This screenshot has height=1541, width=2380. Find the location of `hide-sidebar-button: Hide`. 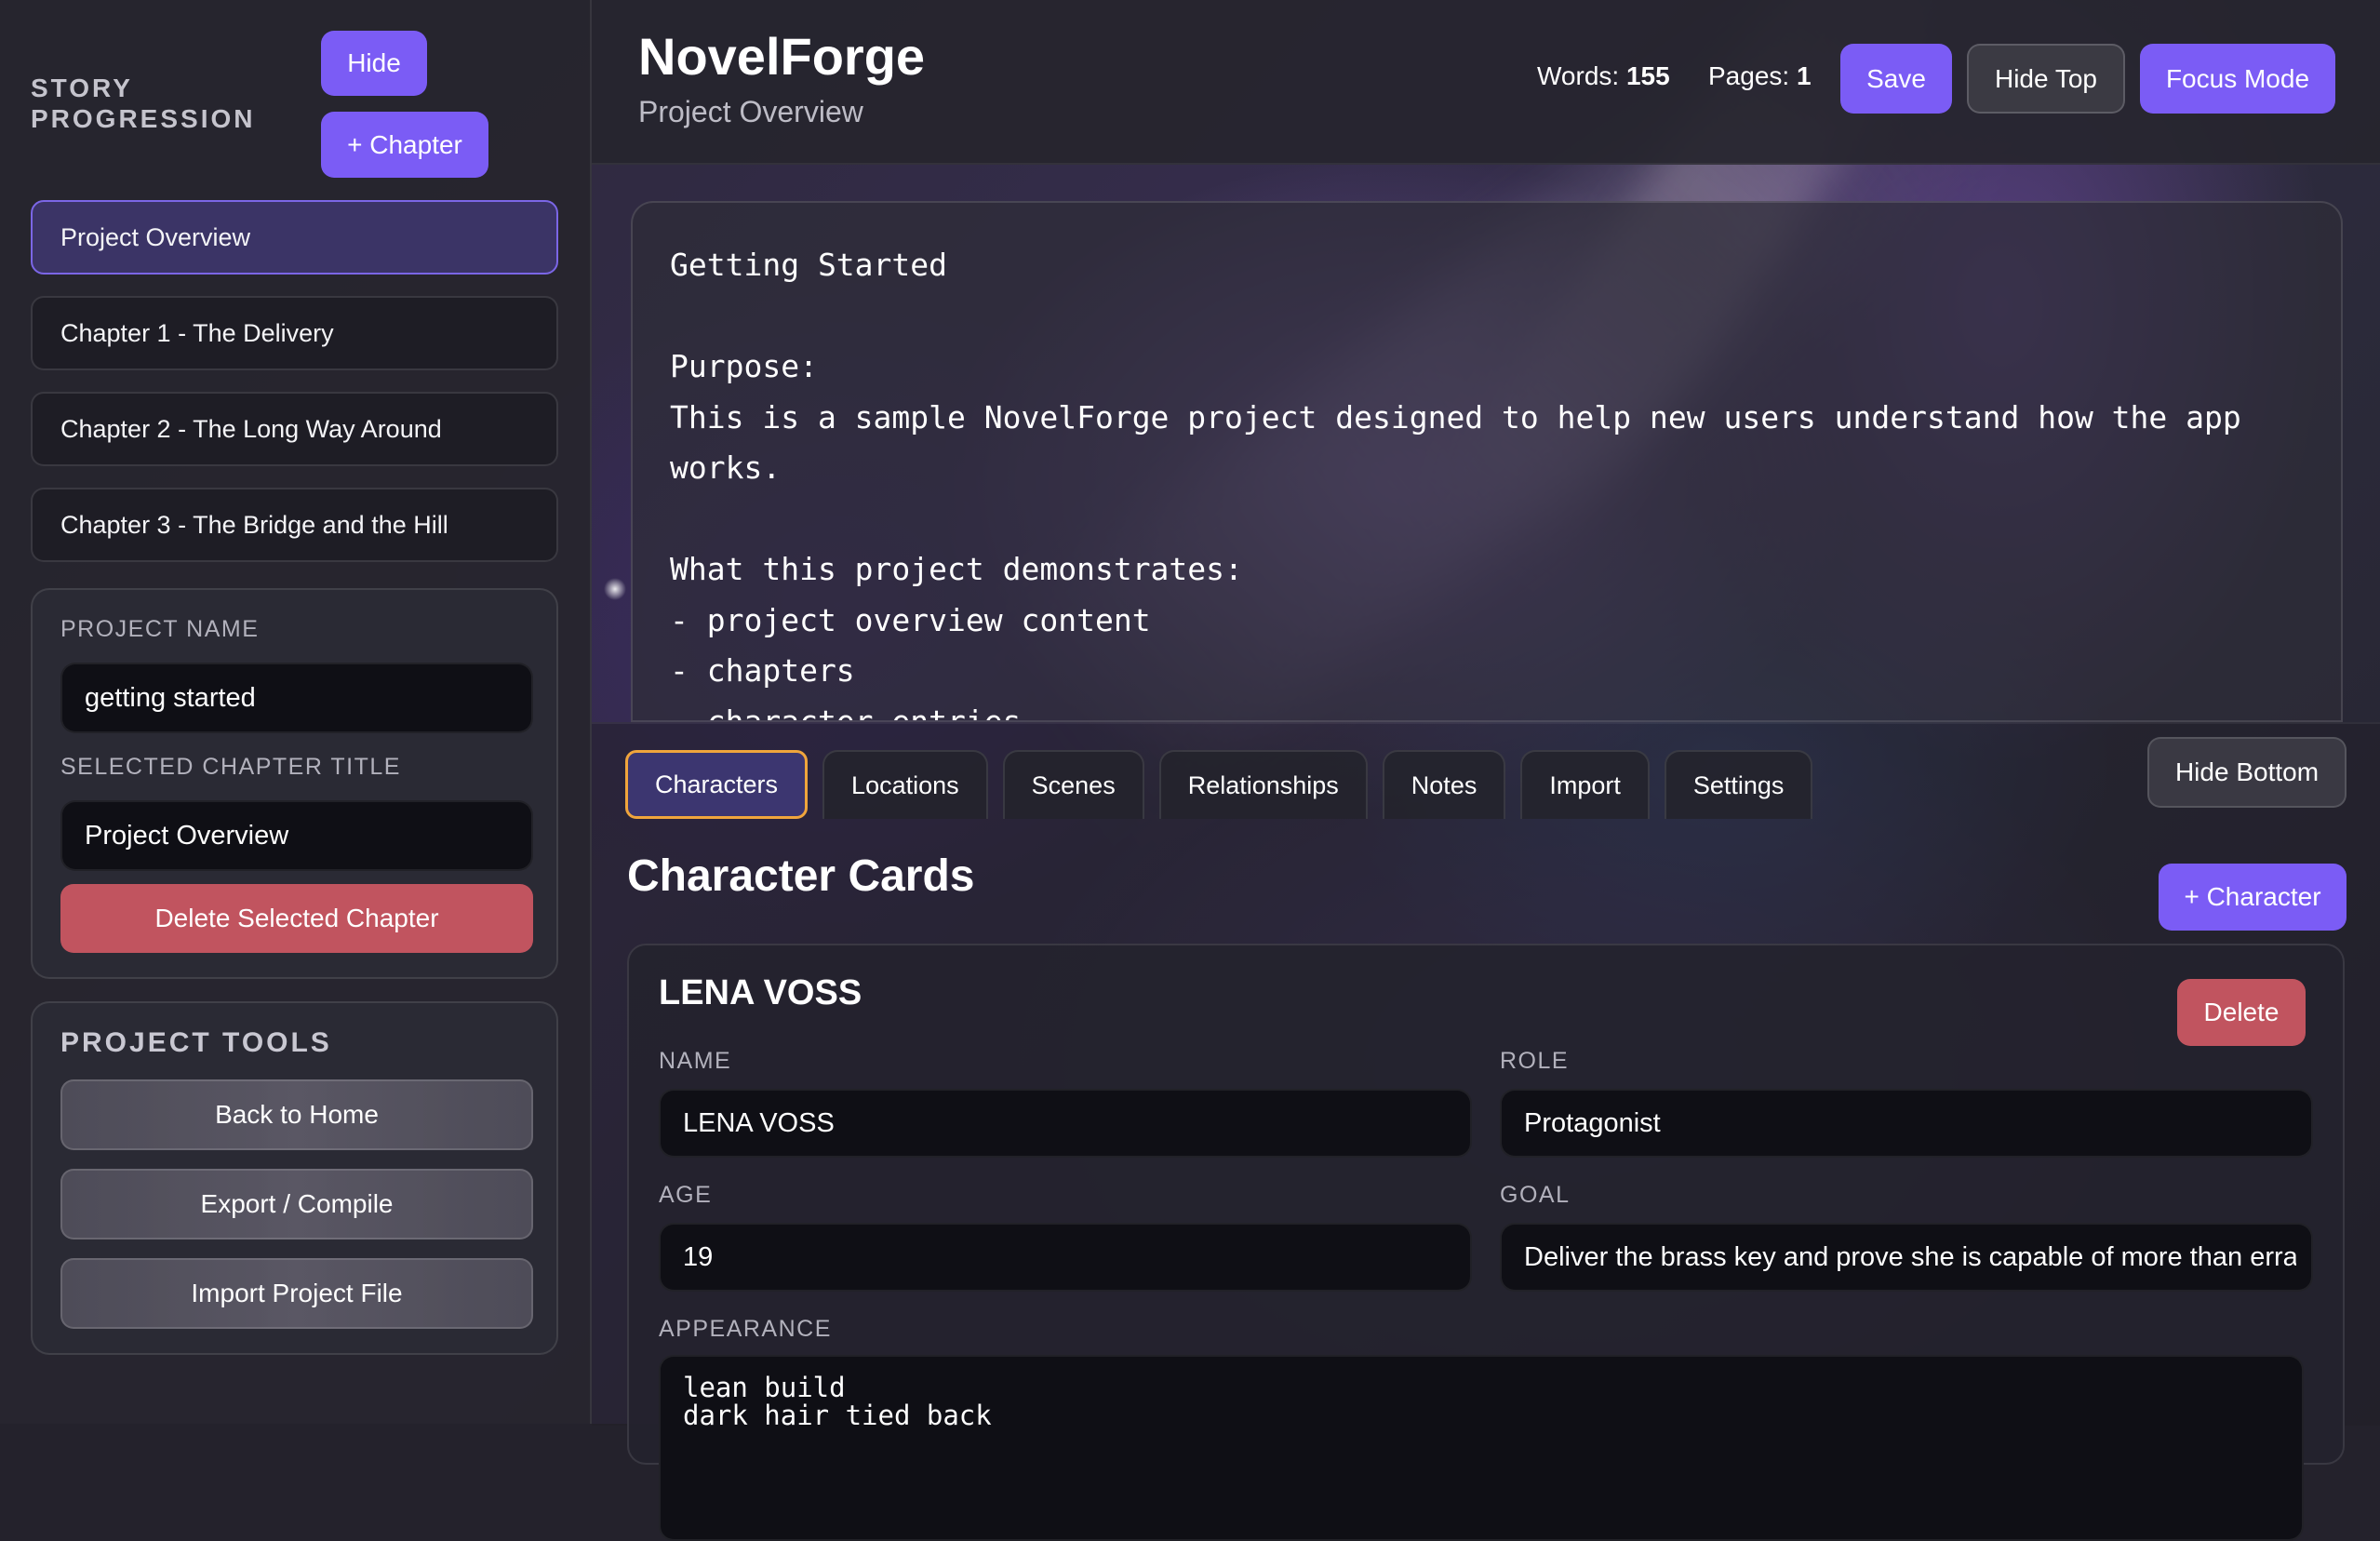

hide-sidebar-button: Hide is located at coordinates (374, 64).